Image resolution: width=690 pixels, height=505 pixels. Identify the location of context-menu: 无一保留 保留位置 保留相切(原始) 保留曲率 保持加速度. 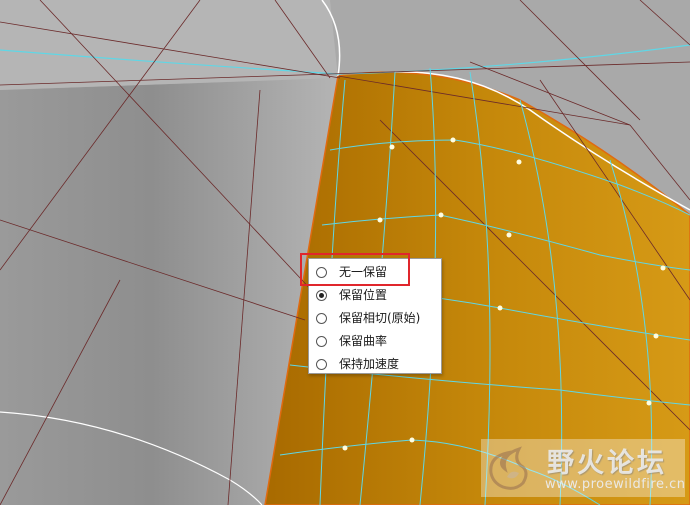
(375, 316).